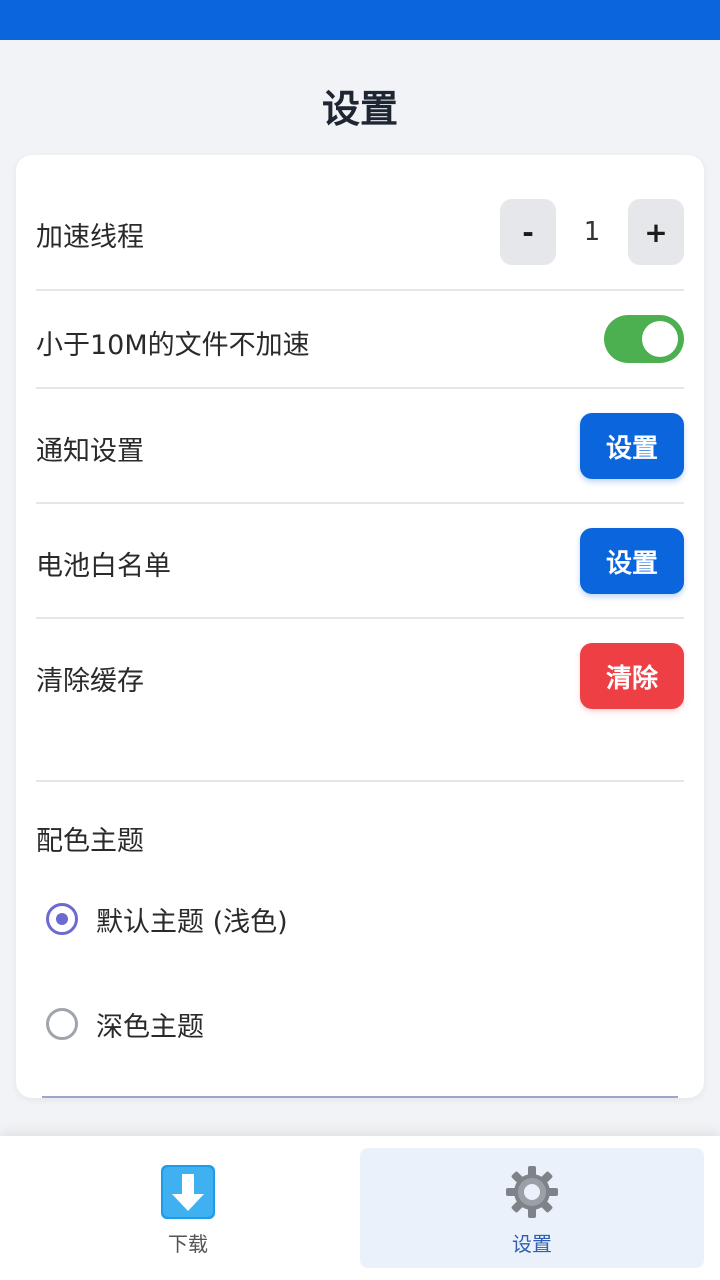  I want to click on gear-icon, so click(532, 1192).